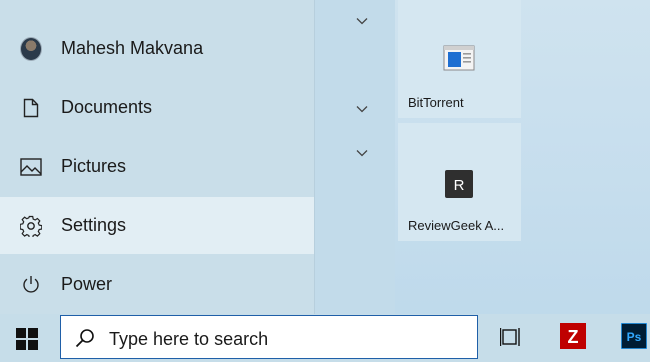 The height and width of the screenshot is (362, 650). I want to click on gear-icon, so click(31, 226).